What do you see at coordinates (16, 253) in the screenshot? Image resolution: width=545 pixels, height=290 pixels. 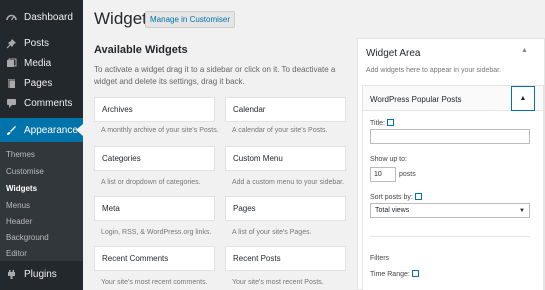 I see `submenu-item-editor: Editor` at bounding box center [16, 253].